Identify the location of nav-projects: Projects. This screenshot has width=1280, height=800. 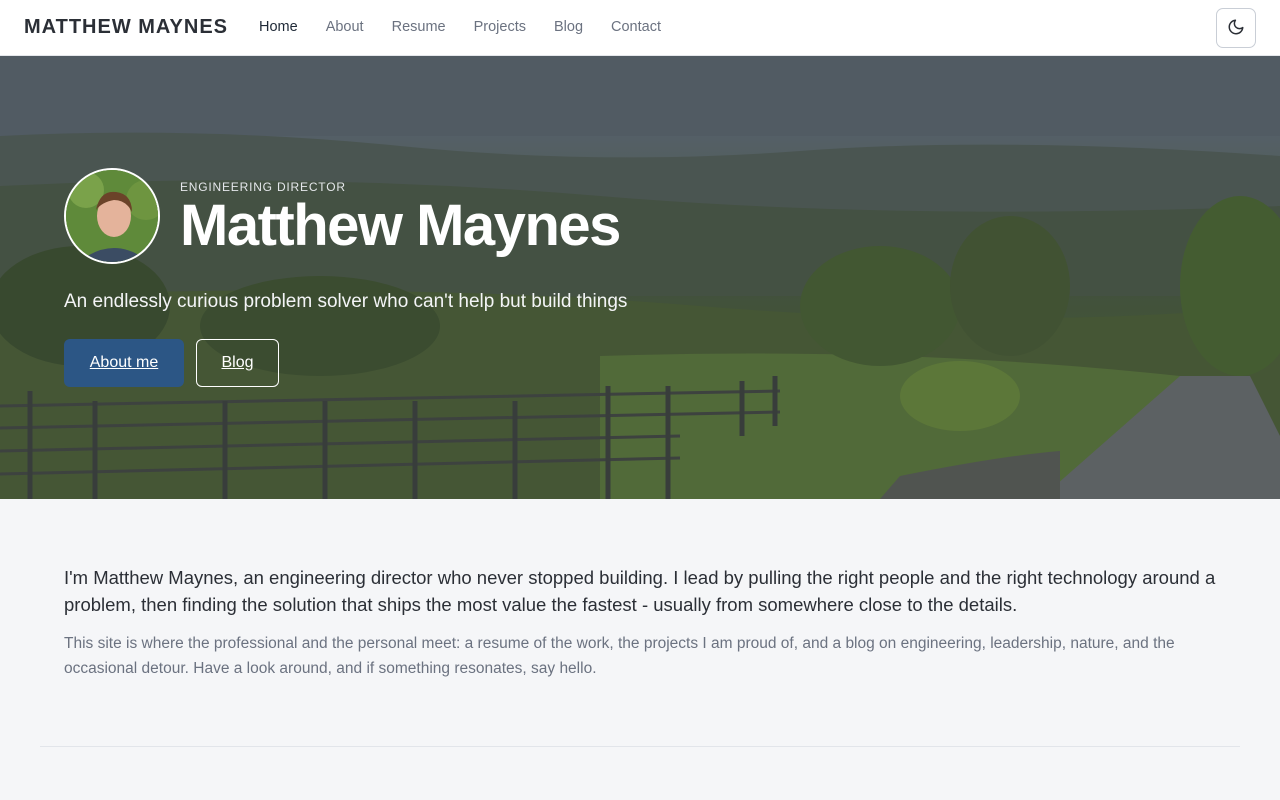
(500, 27).